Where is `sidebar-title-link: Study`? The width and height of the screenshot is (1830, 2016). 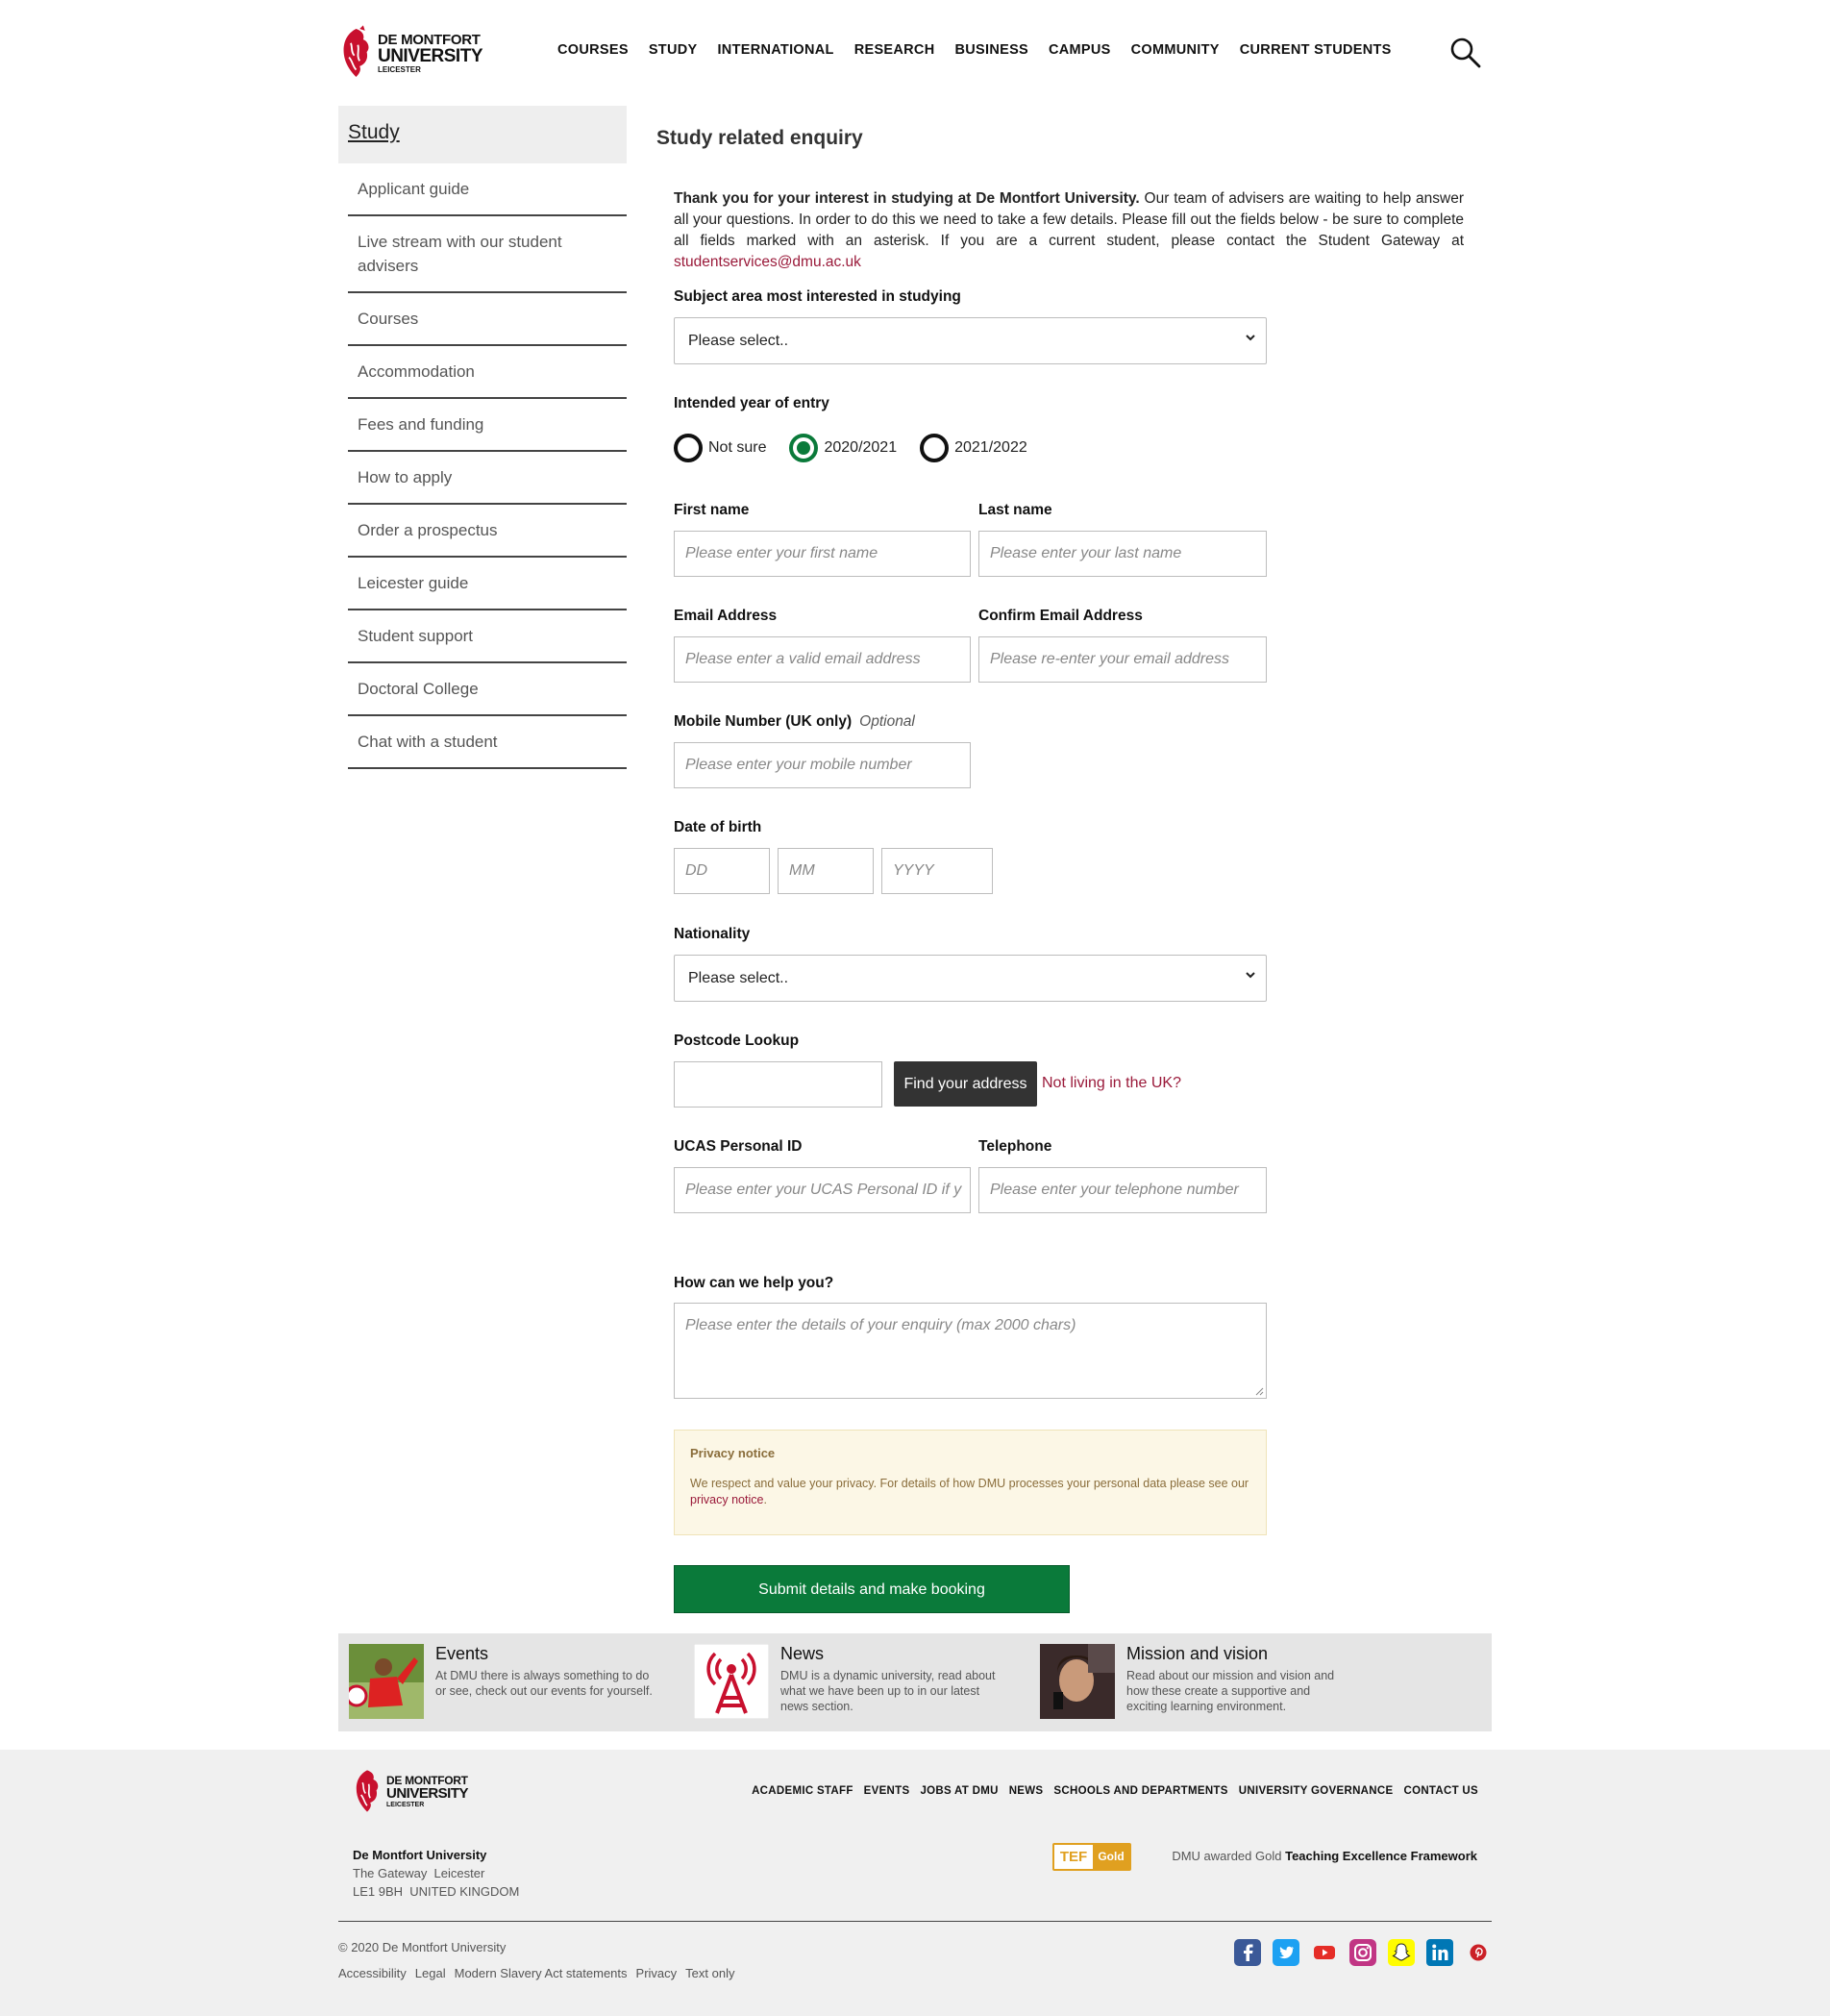 sidebar-title-link: Study is located at coordinates (374, 132).